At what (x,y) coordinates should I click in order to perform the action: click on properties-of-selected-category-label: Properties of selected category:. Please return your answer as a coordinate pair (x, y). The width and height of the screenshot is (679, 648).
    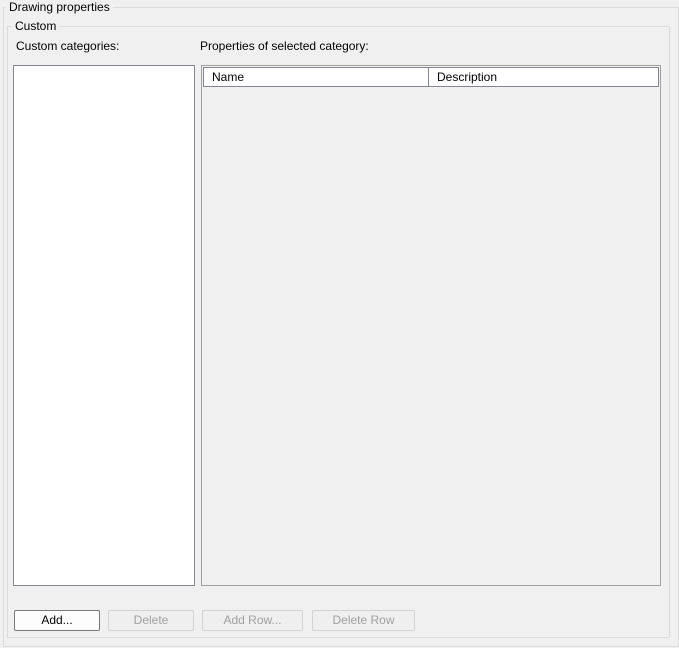
    Looking at the image, I should click on (284, 46).